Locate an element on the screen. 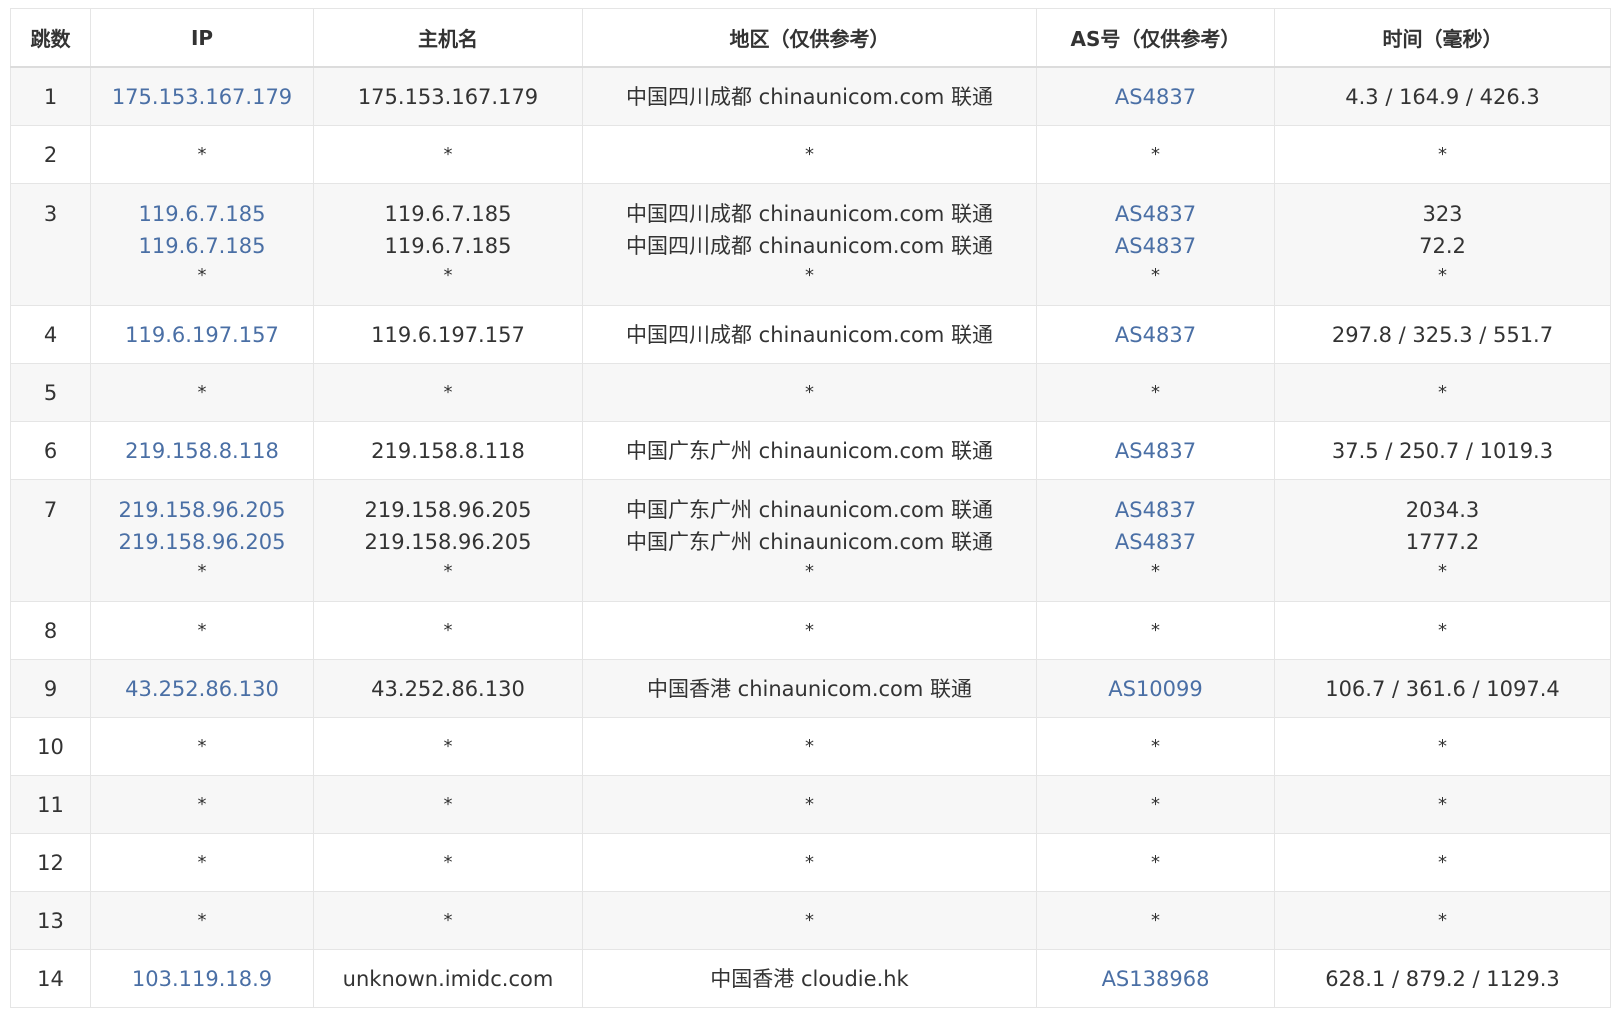  hop-cell: 1 is located at coordinates (50, 96).